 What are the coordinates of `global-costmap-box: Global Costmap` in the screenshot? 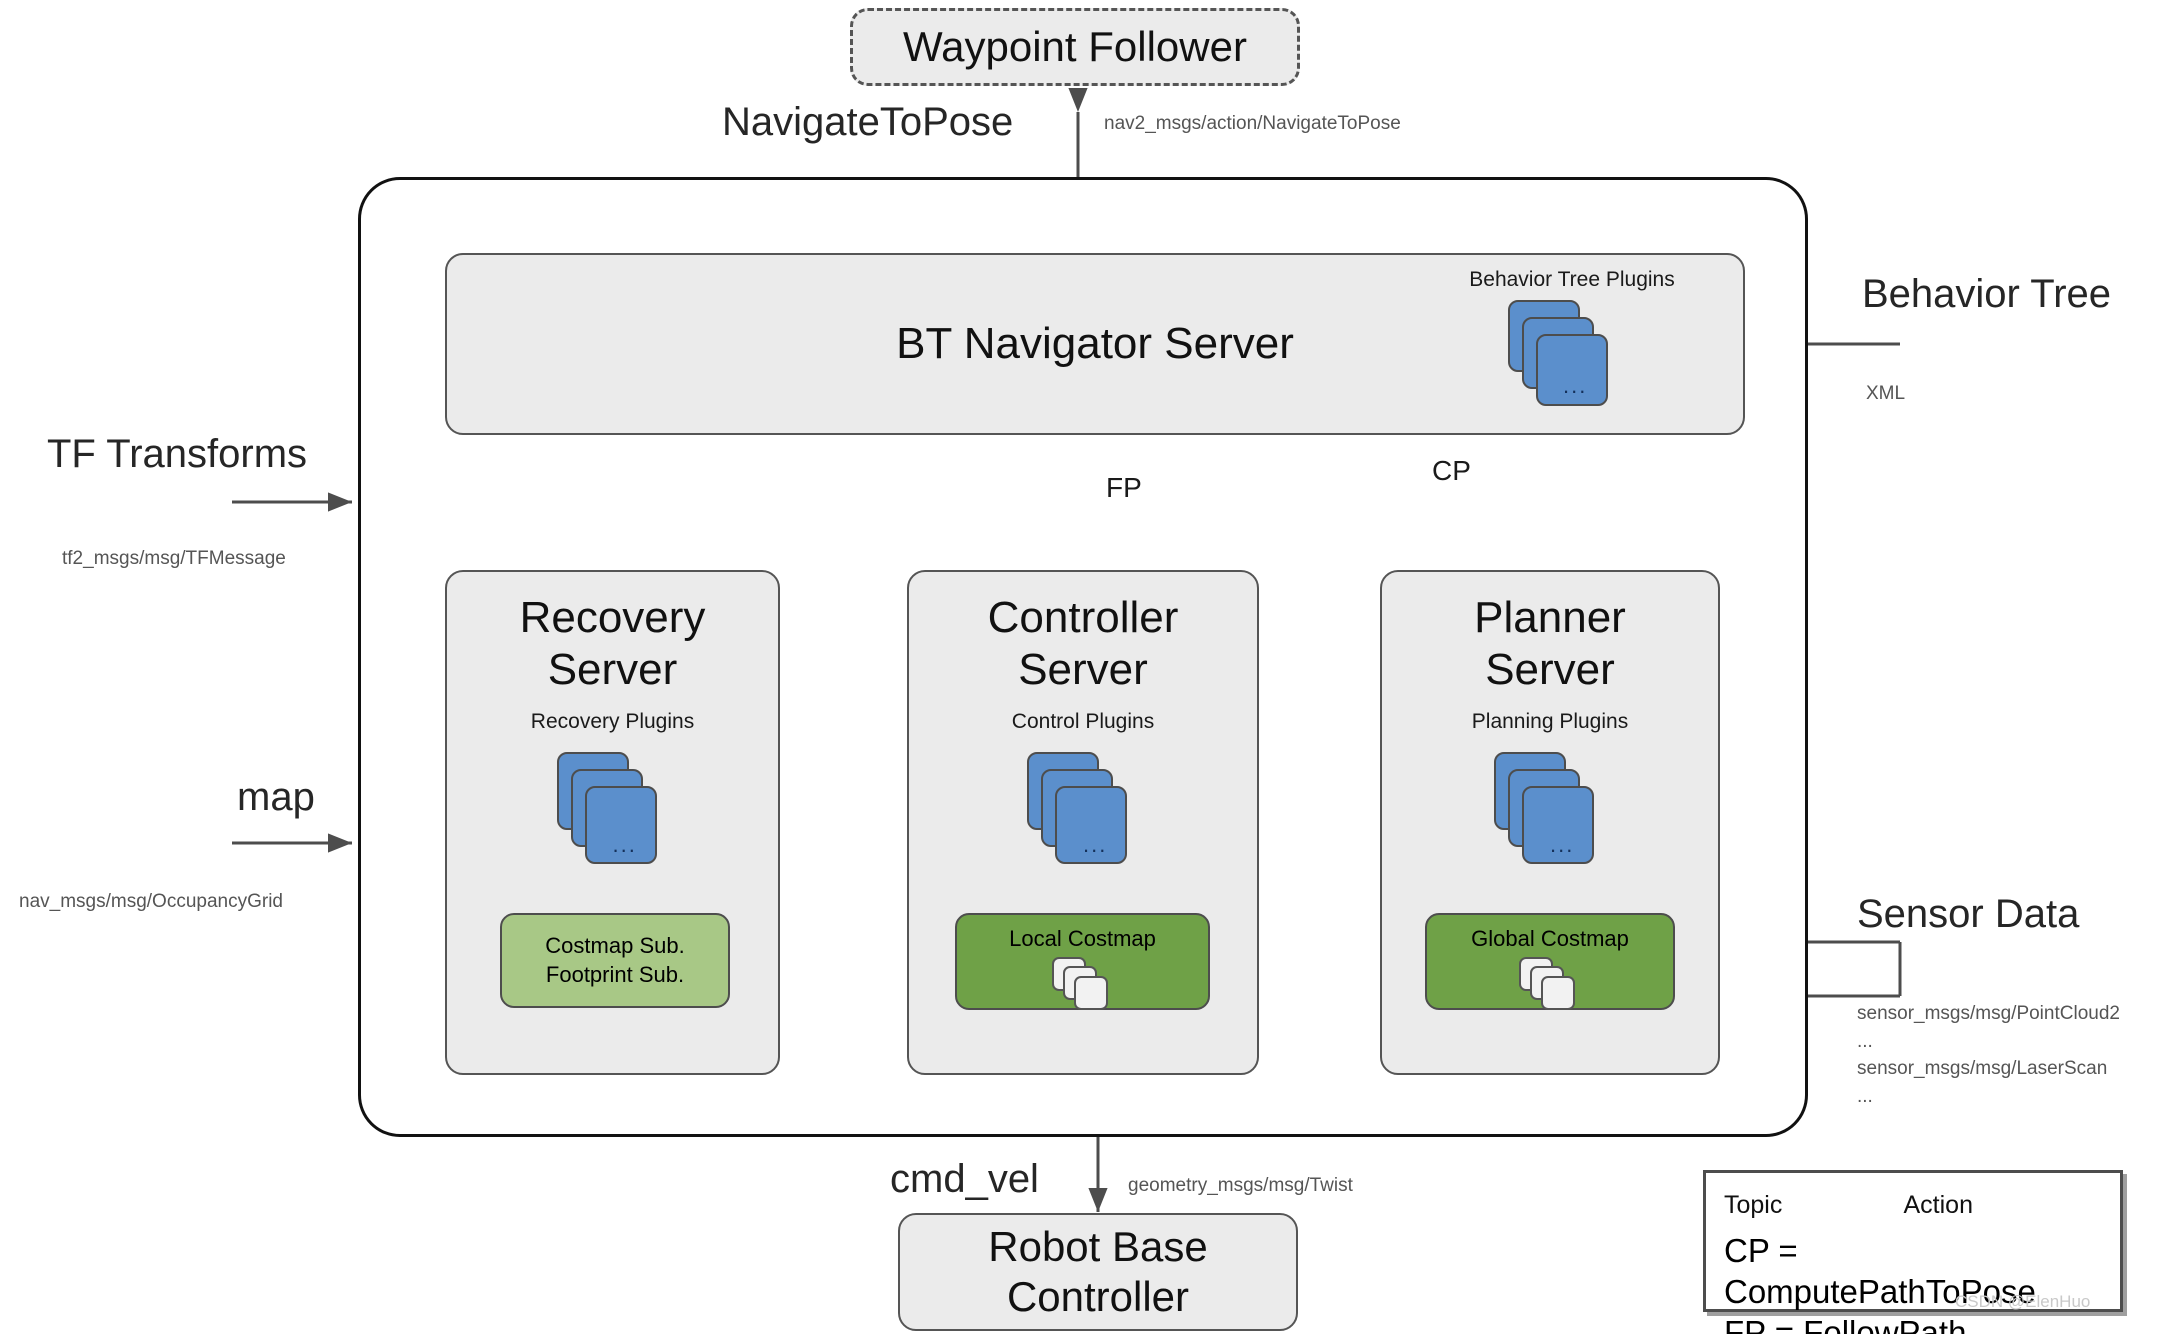 It's located at (1550, 962).